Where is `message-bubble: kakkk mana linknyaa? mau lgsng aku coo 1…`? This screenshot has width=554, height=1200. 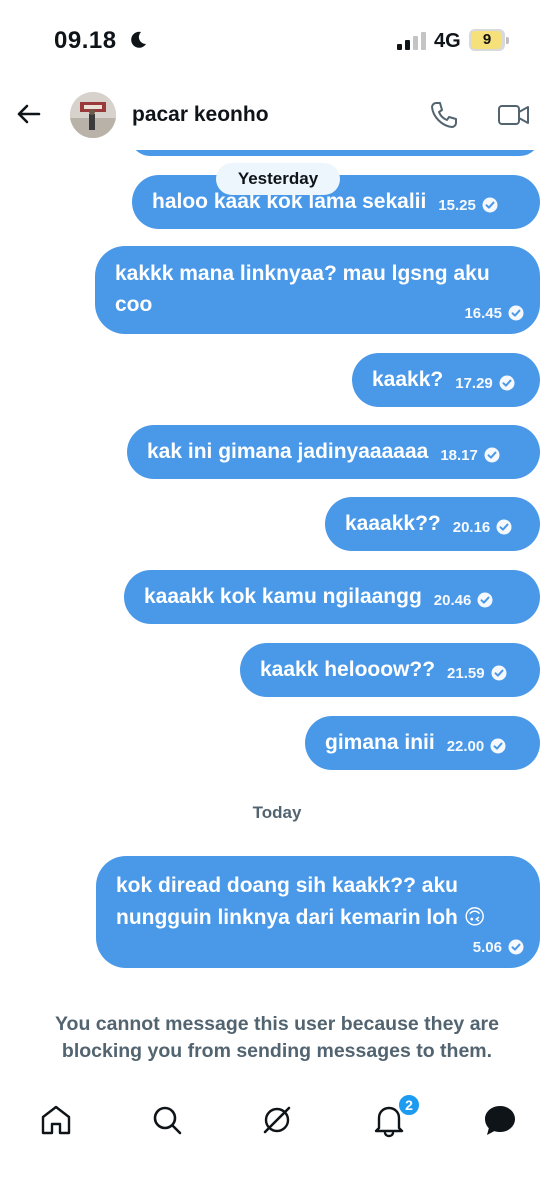
message-bubble: kakkk mana linknyaa? mau lgsng aku coo 1… is located at coordinates (317, 290).